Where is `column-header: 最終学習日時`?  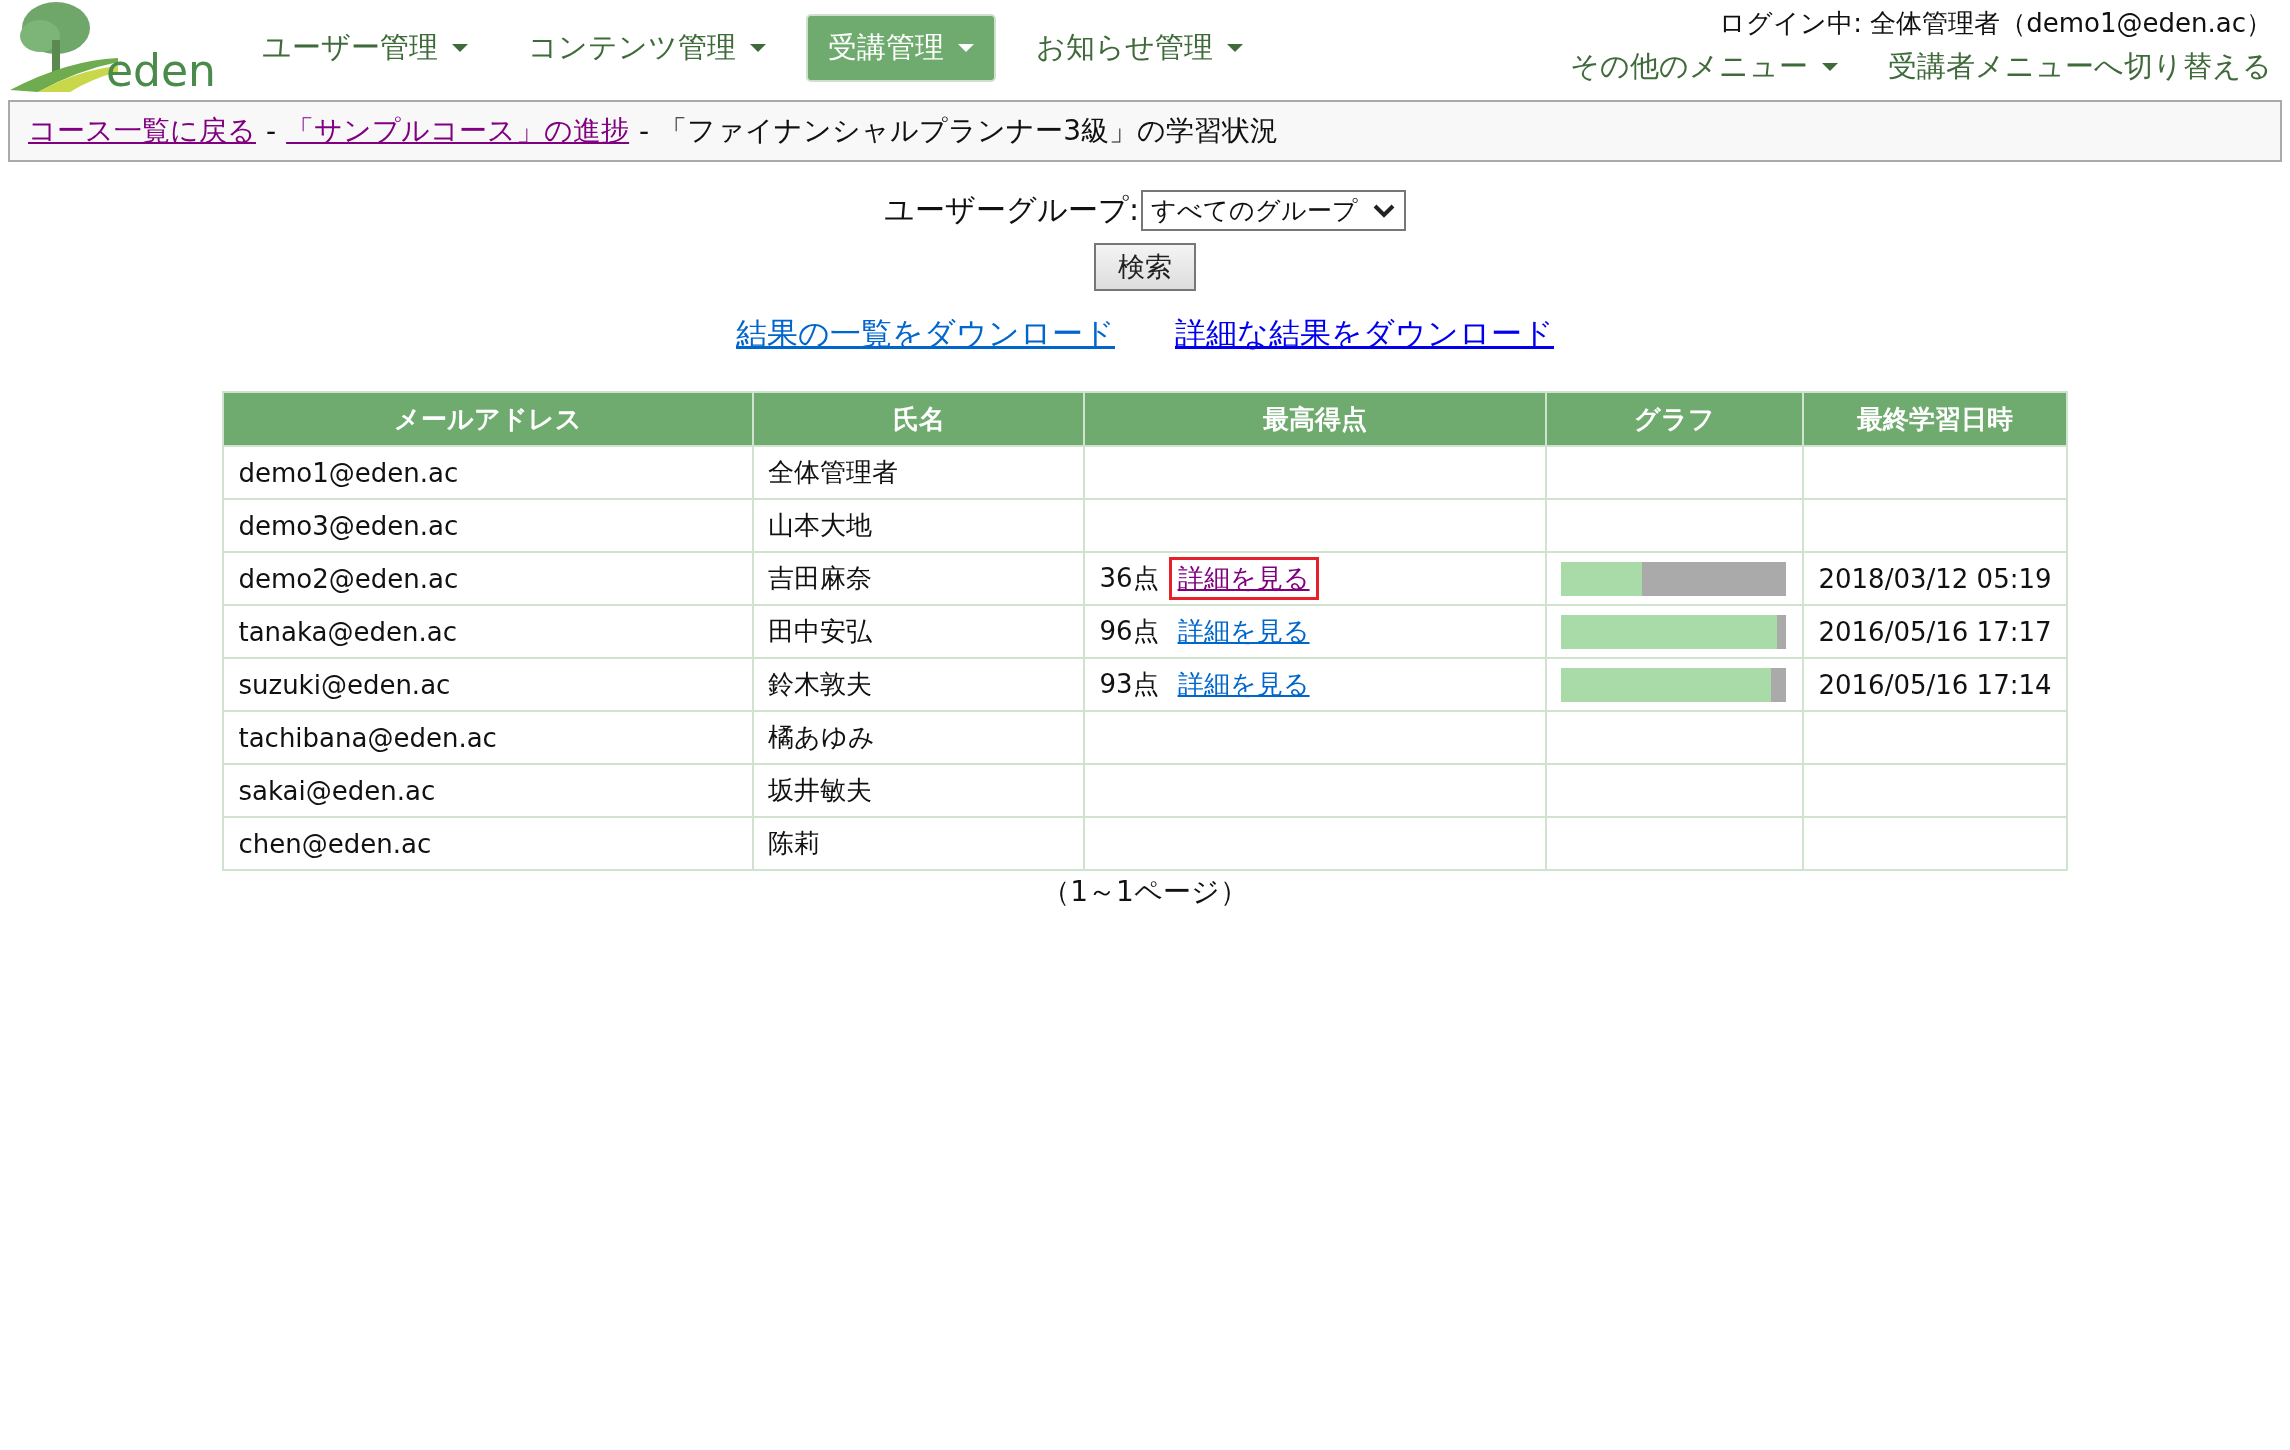
column-header: 最終学習日時 is located at coordinates (1935, 419).